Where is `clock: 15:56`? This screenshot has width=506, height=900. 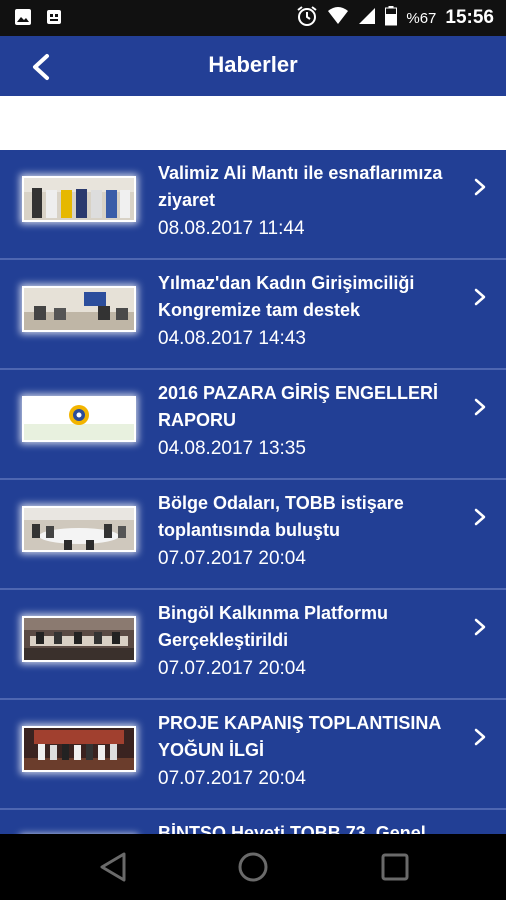 clock: 15:56 is located at coordinates (469, 17).